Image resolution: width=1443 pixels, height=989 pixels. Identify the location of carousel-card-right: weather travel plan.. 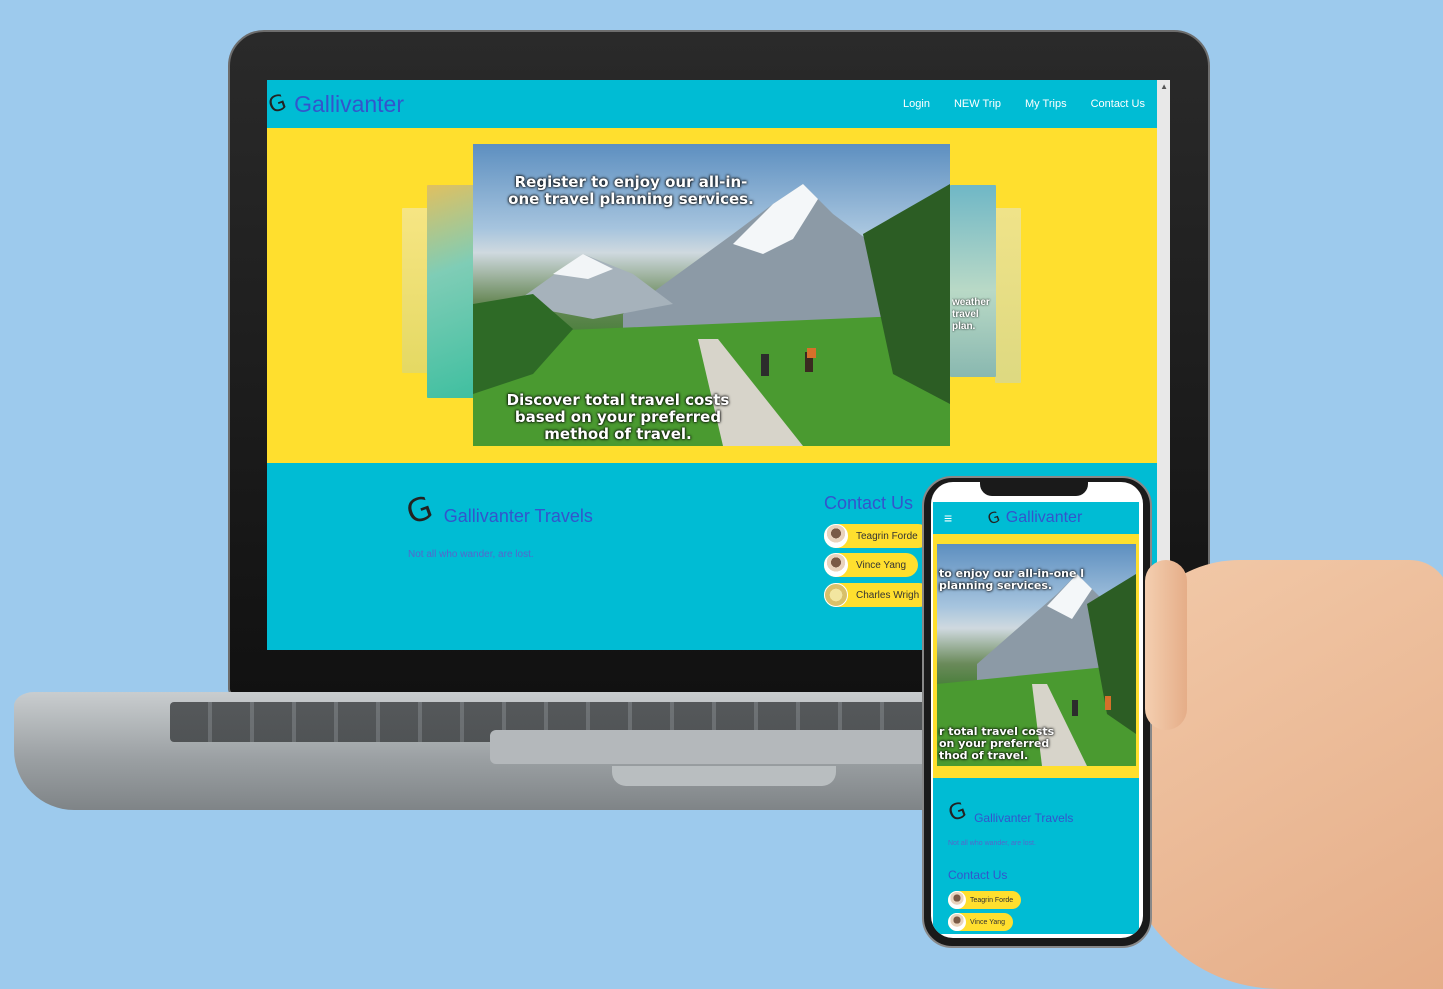
(973, 281).